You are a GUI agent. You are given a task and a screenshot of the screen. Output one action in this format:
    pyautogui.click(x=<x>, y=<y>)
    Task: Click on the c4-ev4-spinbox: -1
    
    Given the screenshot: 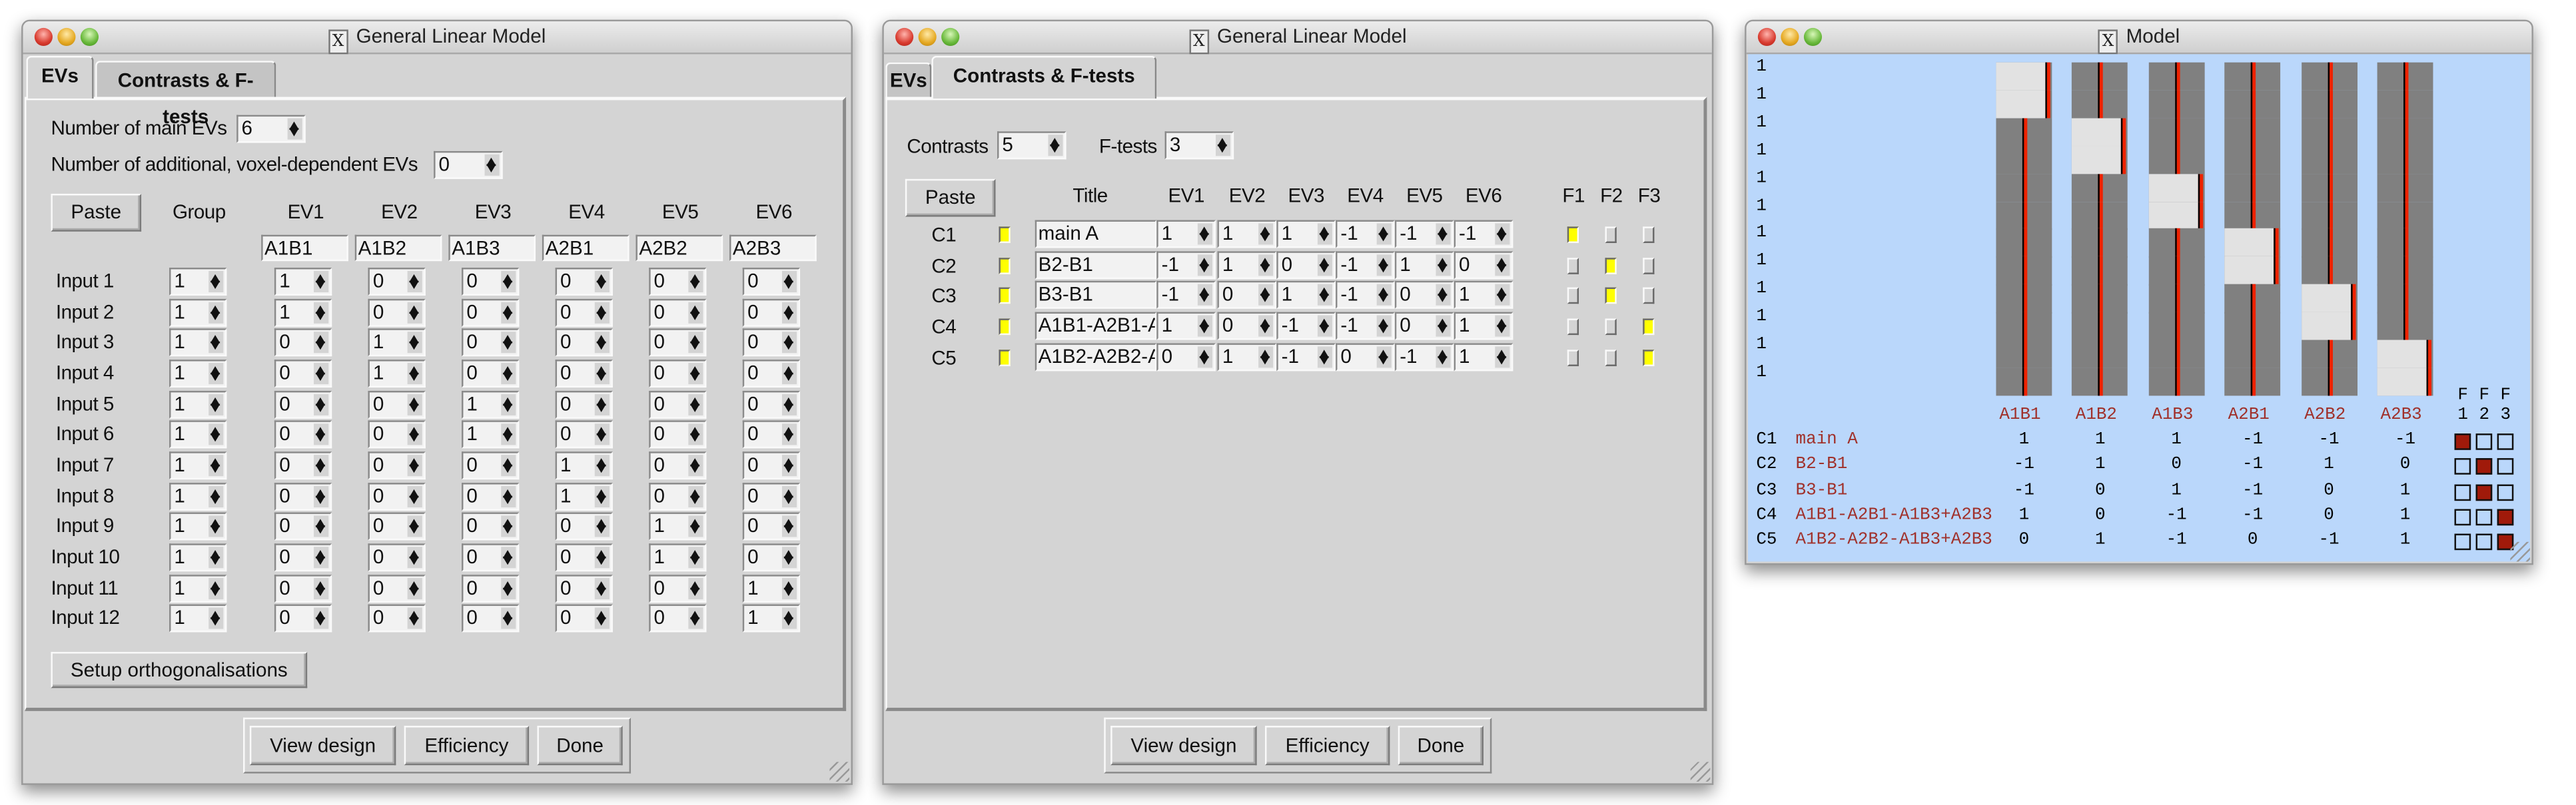 What is the action you would take?
    pyautogui.click(x=1365, y=326)
    